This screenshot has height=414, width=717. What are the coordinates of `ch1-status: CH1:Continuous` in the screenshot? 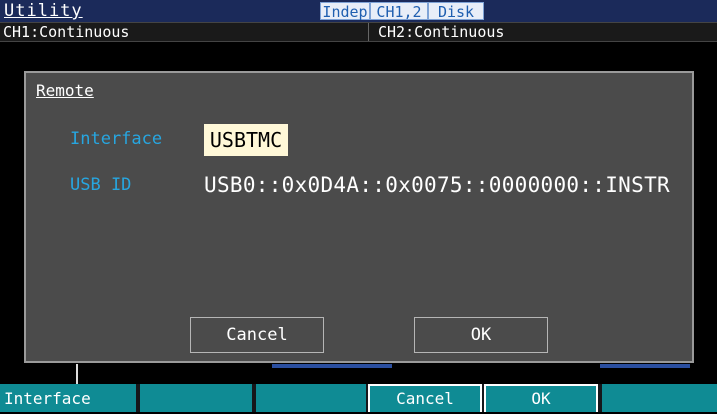 It's located at (66, 32).